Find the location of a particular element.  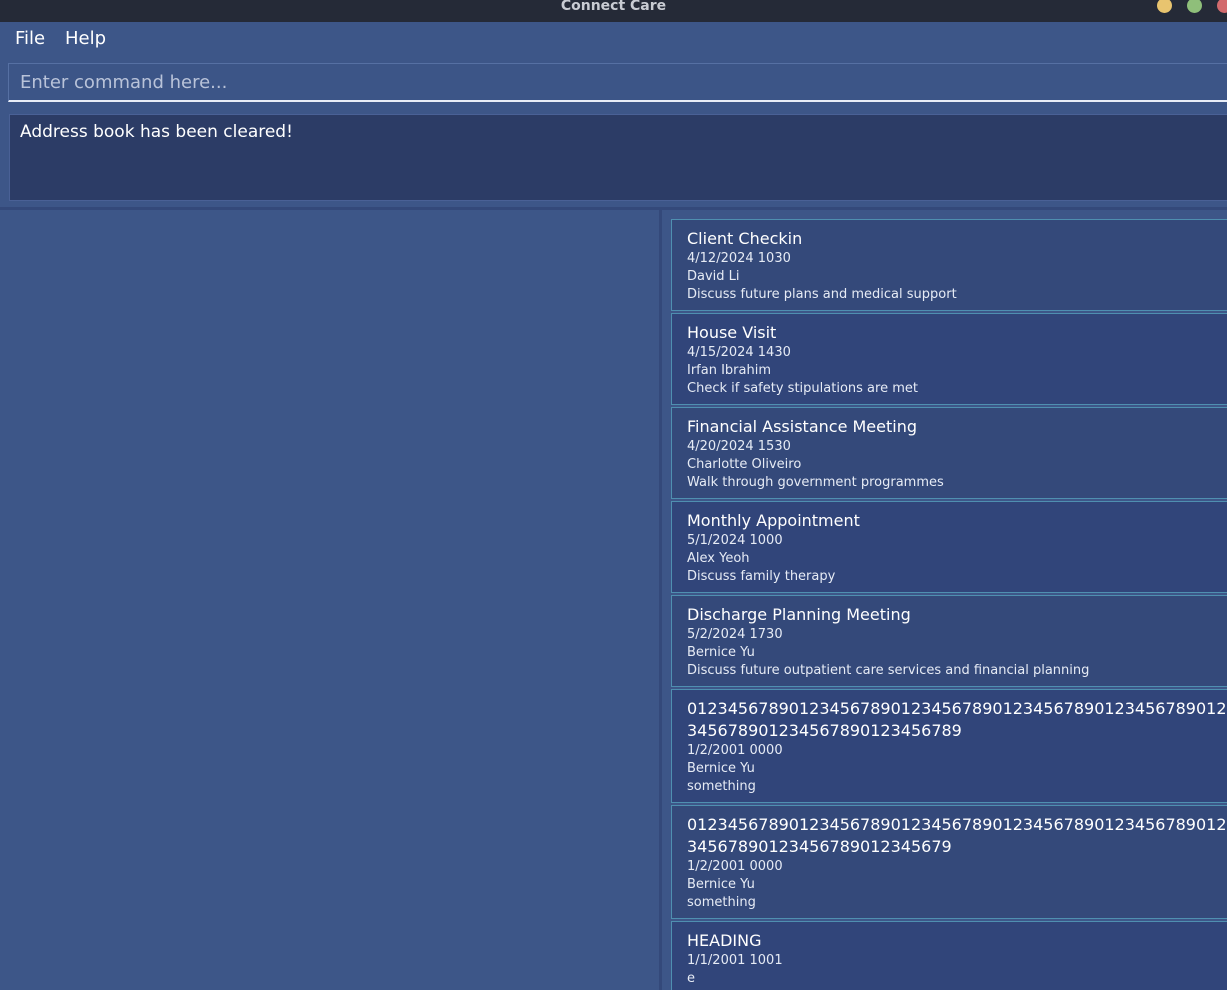

command-input is located at coordinates (618, 82).